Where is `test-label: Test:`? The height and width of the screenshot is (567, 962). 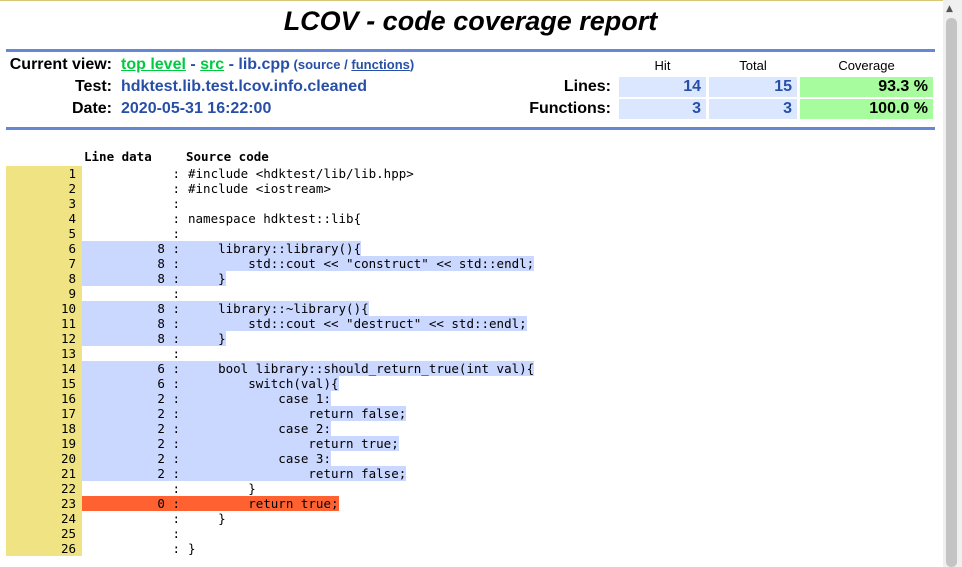
test-label: Test: is located at coordinates (93, 86).